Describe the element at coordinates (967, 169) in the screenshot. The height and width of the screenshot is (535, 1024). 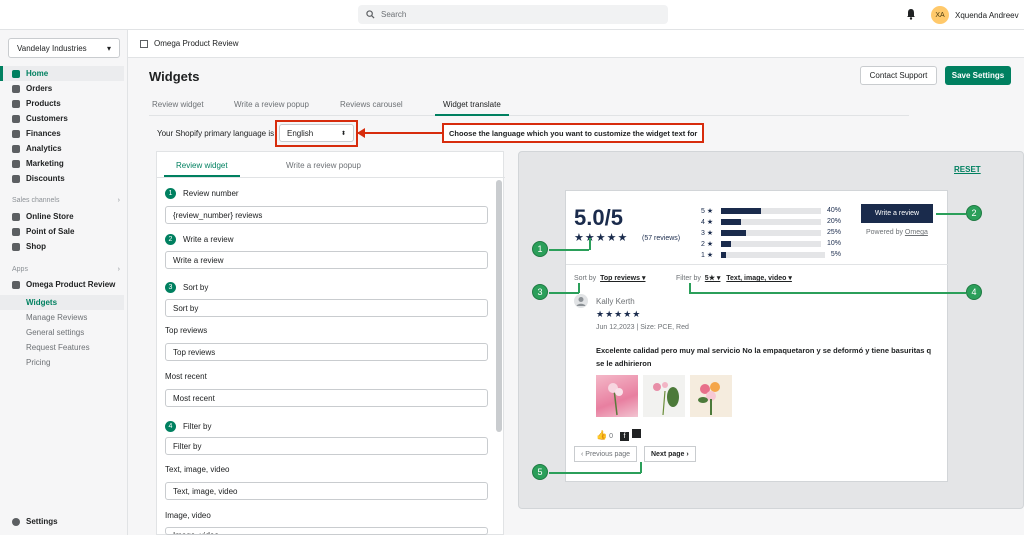
I see `reset-link: RESET` at that location.